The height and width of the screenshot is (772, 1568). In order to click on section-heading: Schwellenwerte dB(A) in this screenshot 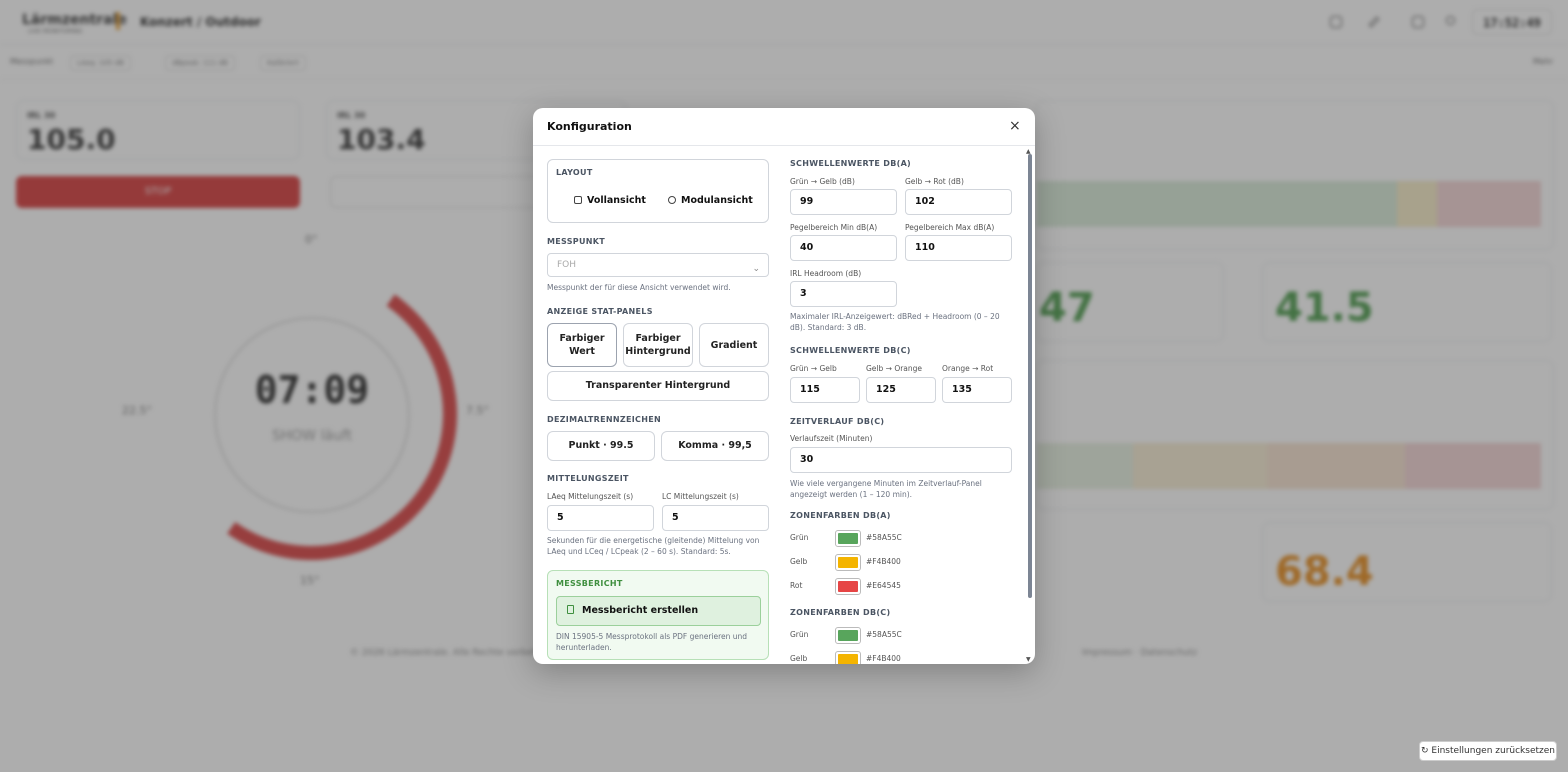, I will do `click(851, 163)`.